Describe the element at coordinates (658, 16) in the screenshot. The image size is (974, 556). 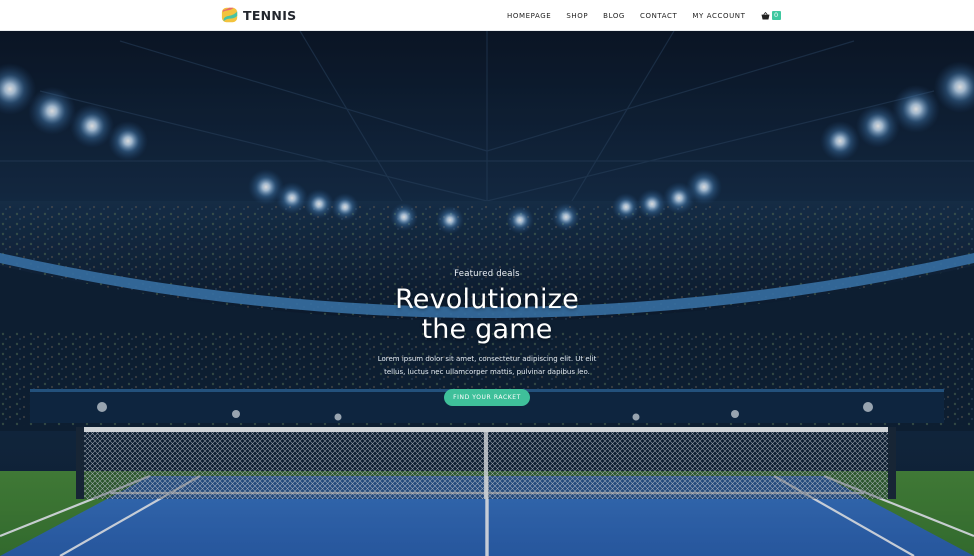
I see `nav-item-contact: CONTACT` at that location.